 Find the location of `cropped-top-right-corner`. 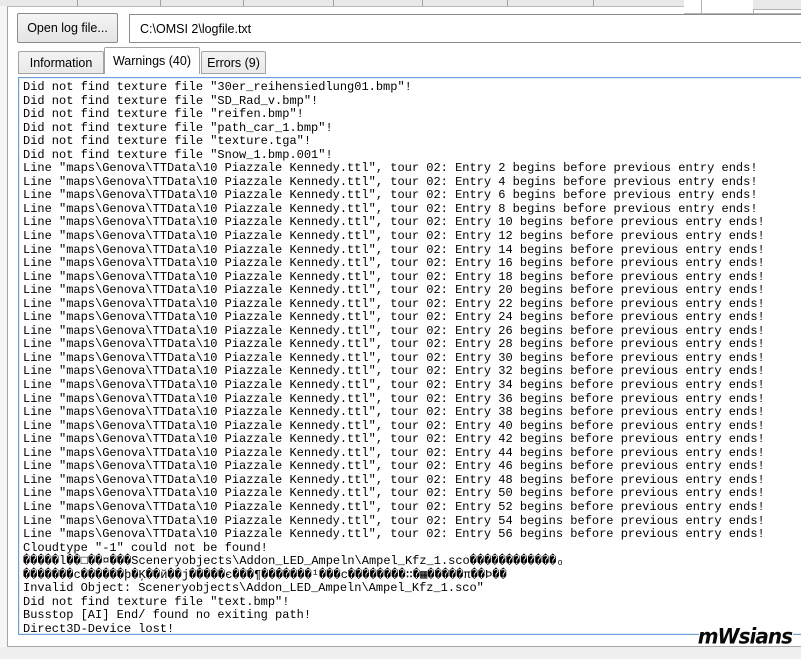

cropped-top-right-corner is located at coordinates (777, 5).